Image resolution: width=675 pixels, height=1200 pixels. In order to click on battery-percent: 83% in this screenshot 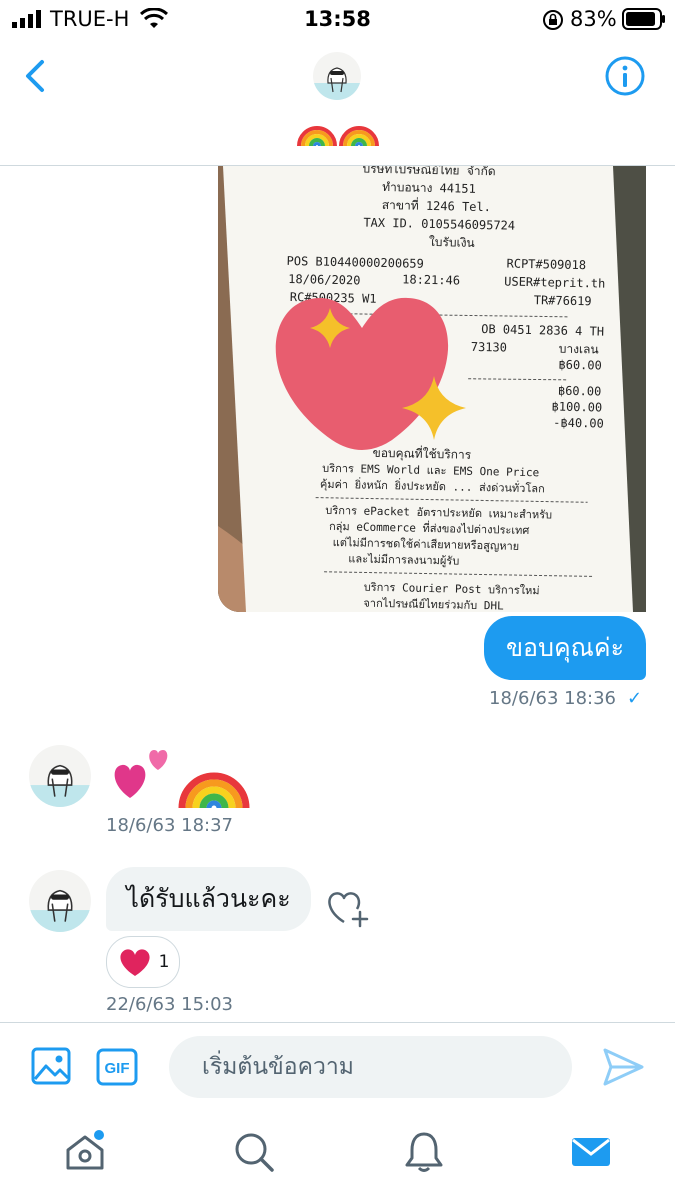, I will do `click(593, 19)`.